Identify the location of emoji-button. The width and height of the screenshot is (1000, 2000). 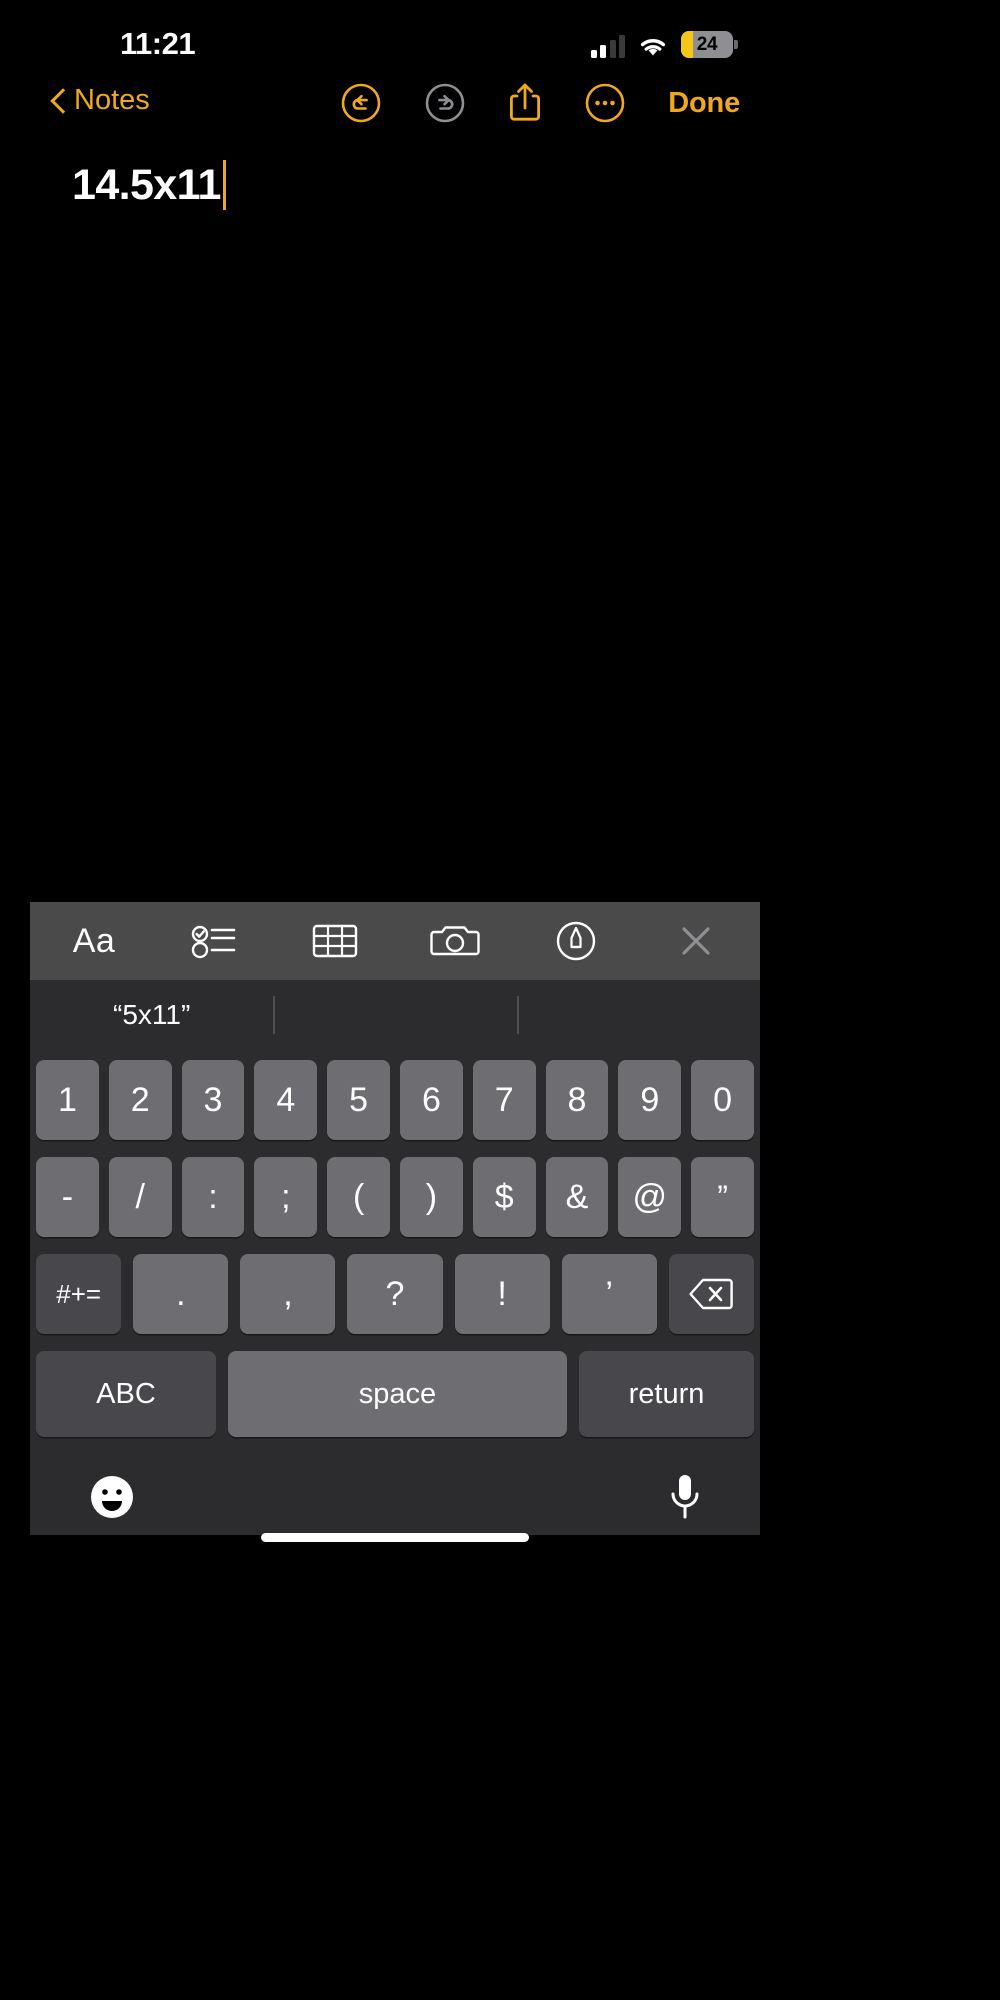
(112, 1497).